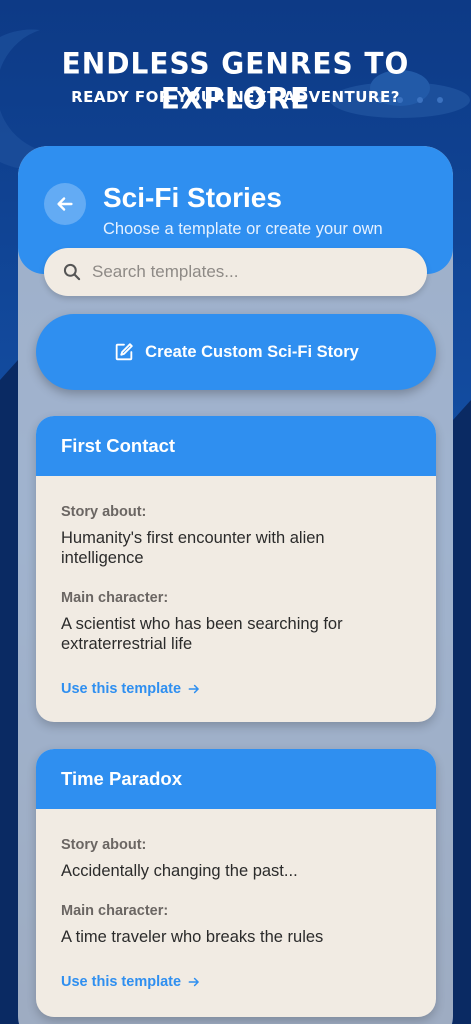 Image resolution: width=471 pixels, height=1024 pixels. What do you see at coordinates (72, 272) in the screenshot?
I see `search-icon` at bounding box center [72, 272].